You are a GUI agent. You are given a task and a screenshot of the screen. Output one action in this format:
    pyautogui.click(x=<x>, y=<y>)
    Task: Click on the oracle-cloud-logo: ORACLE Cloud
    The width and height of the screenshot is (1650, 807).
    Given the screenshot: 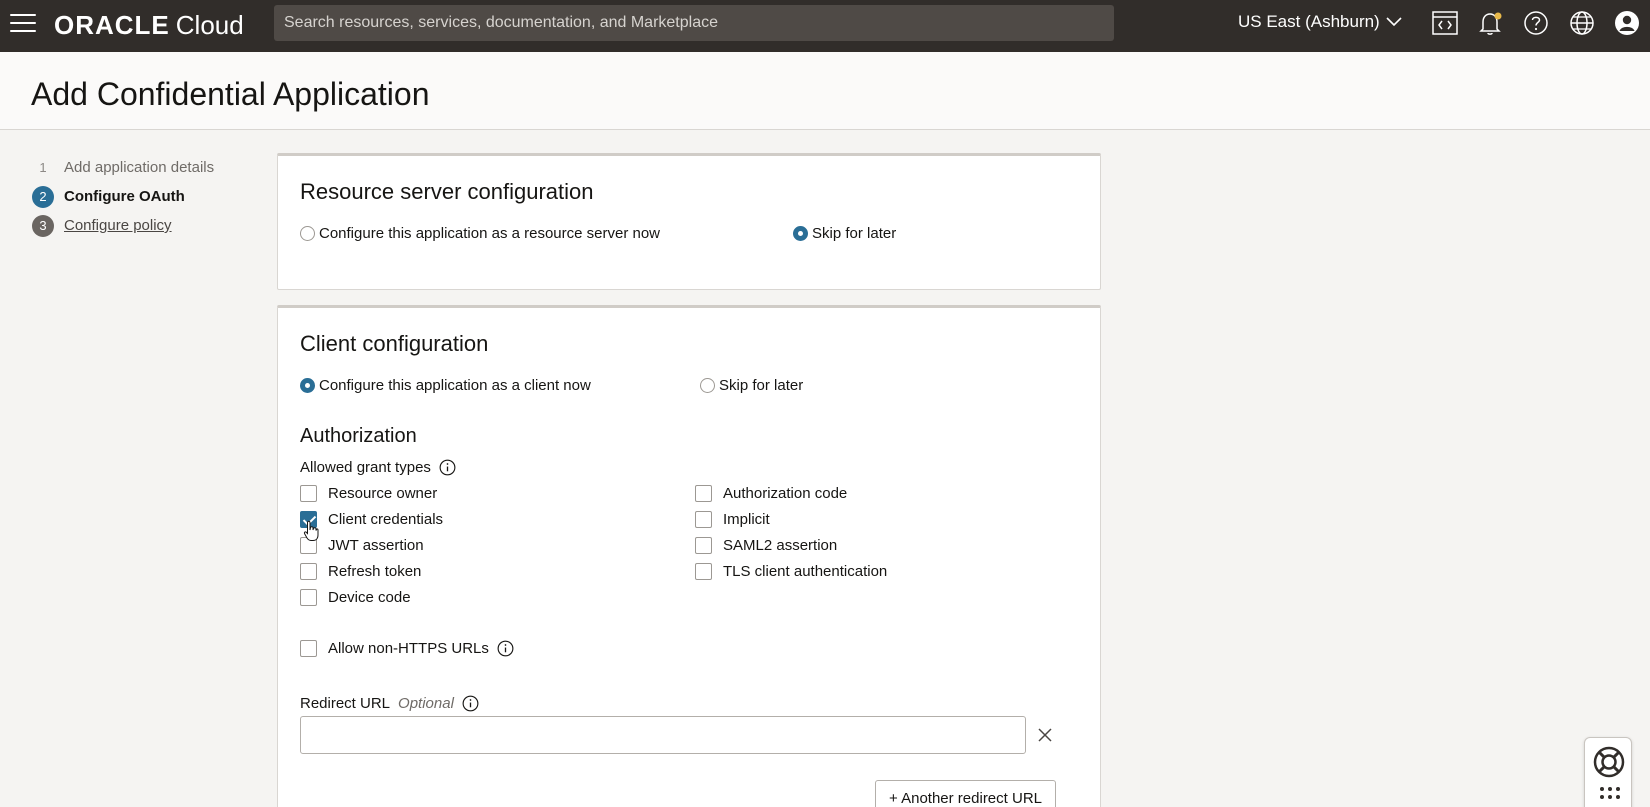 What is the action you would take?
    pyautogui.click(x=149, y=25)
    